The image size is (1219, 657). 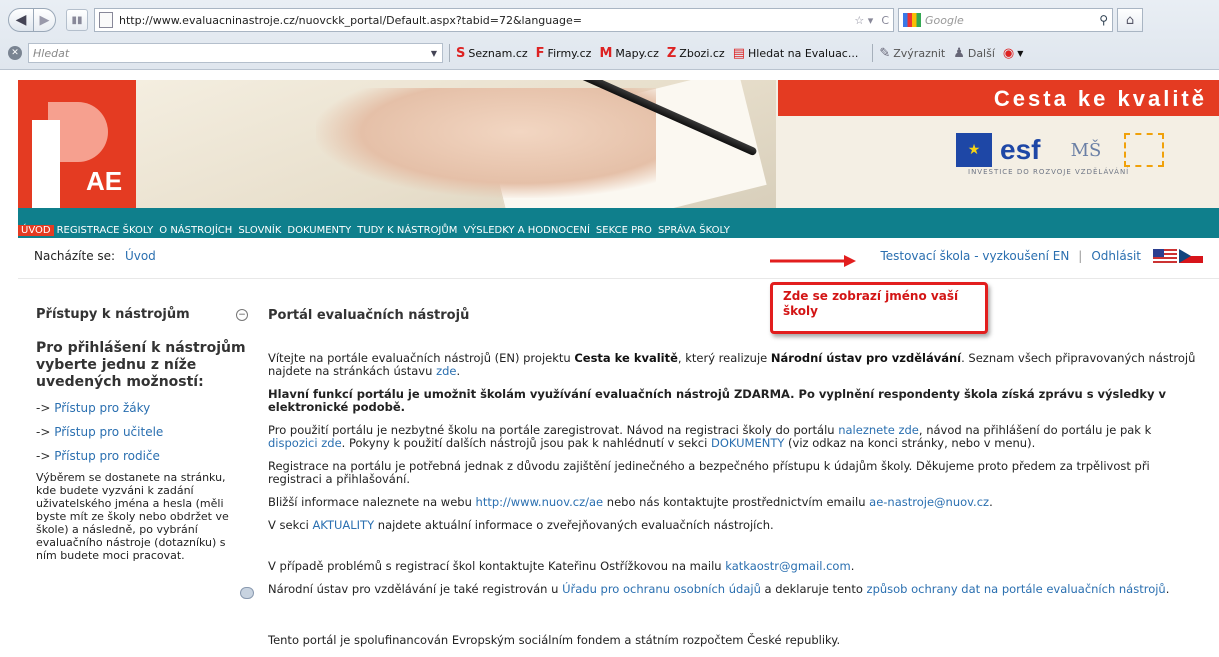 What do you see at coordinates (15, 53) in the screenshot?
I see `close-toolbar-icon: ✕` at bounding box center [15, 53].